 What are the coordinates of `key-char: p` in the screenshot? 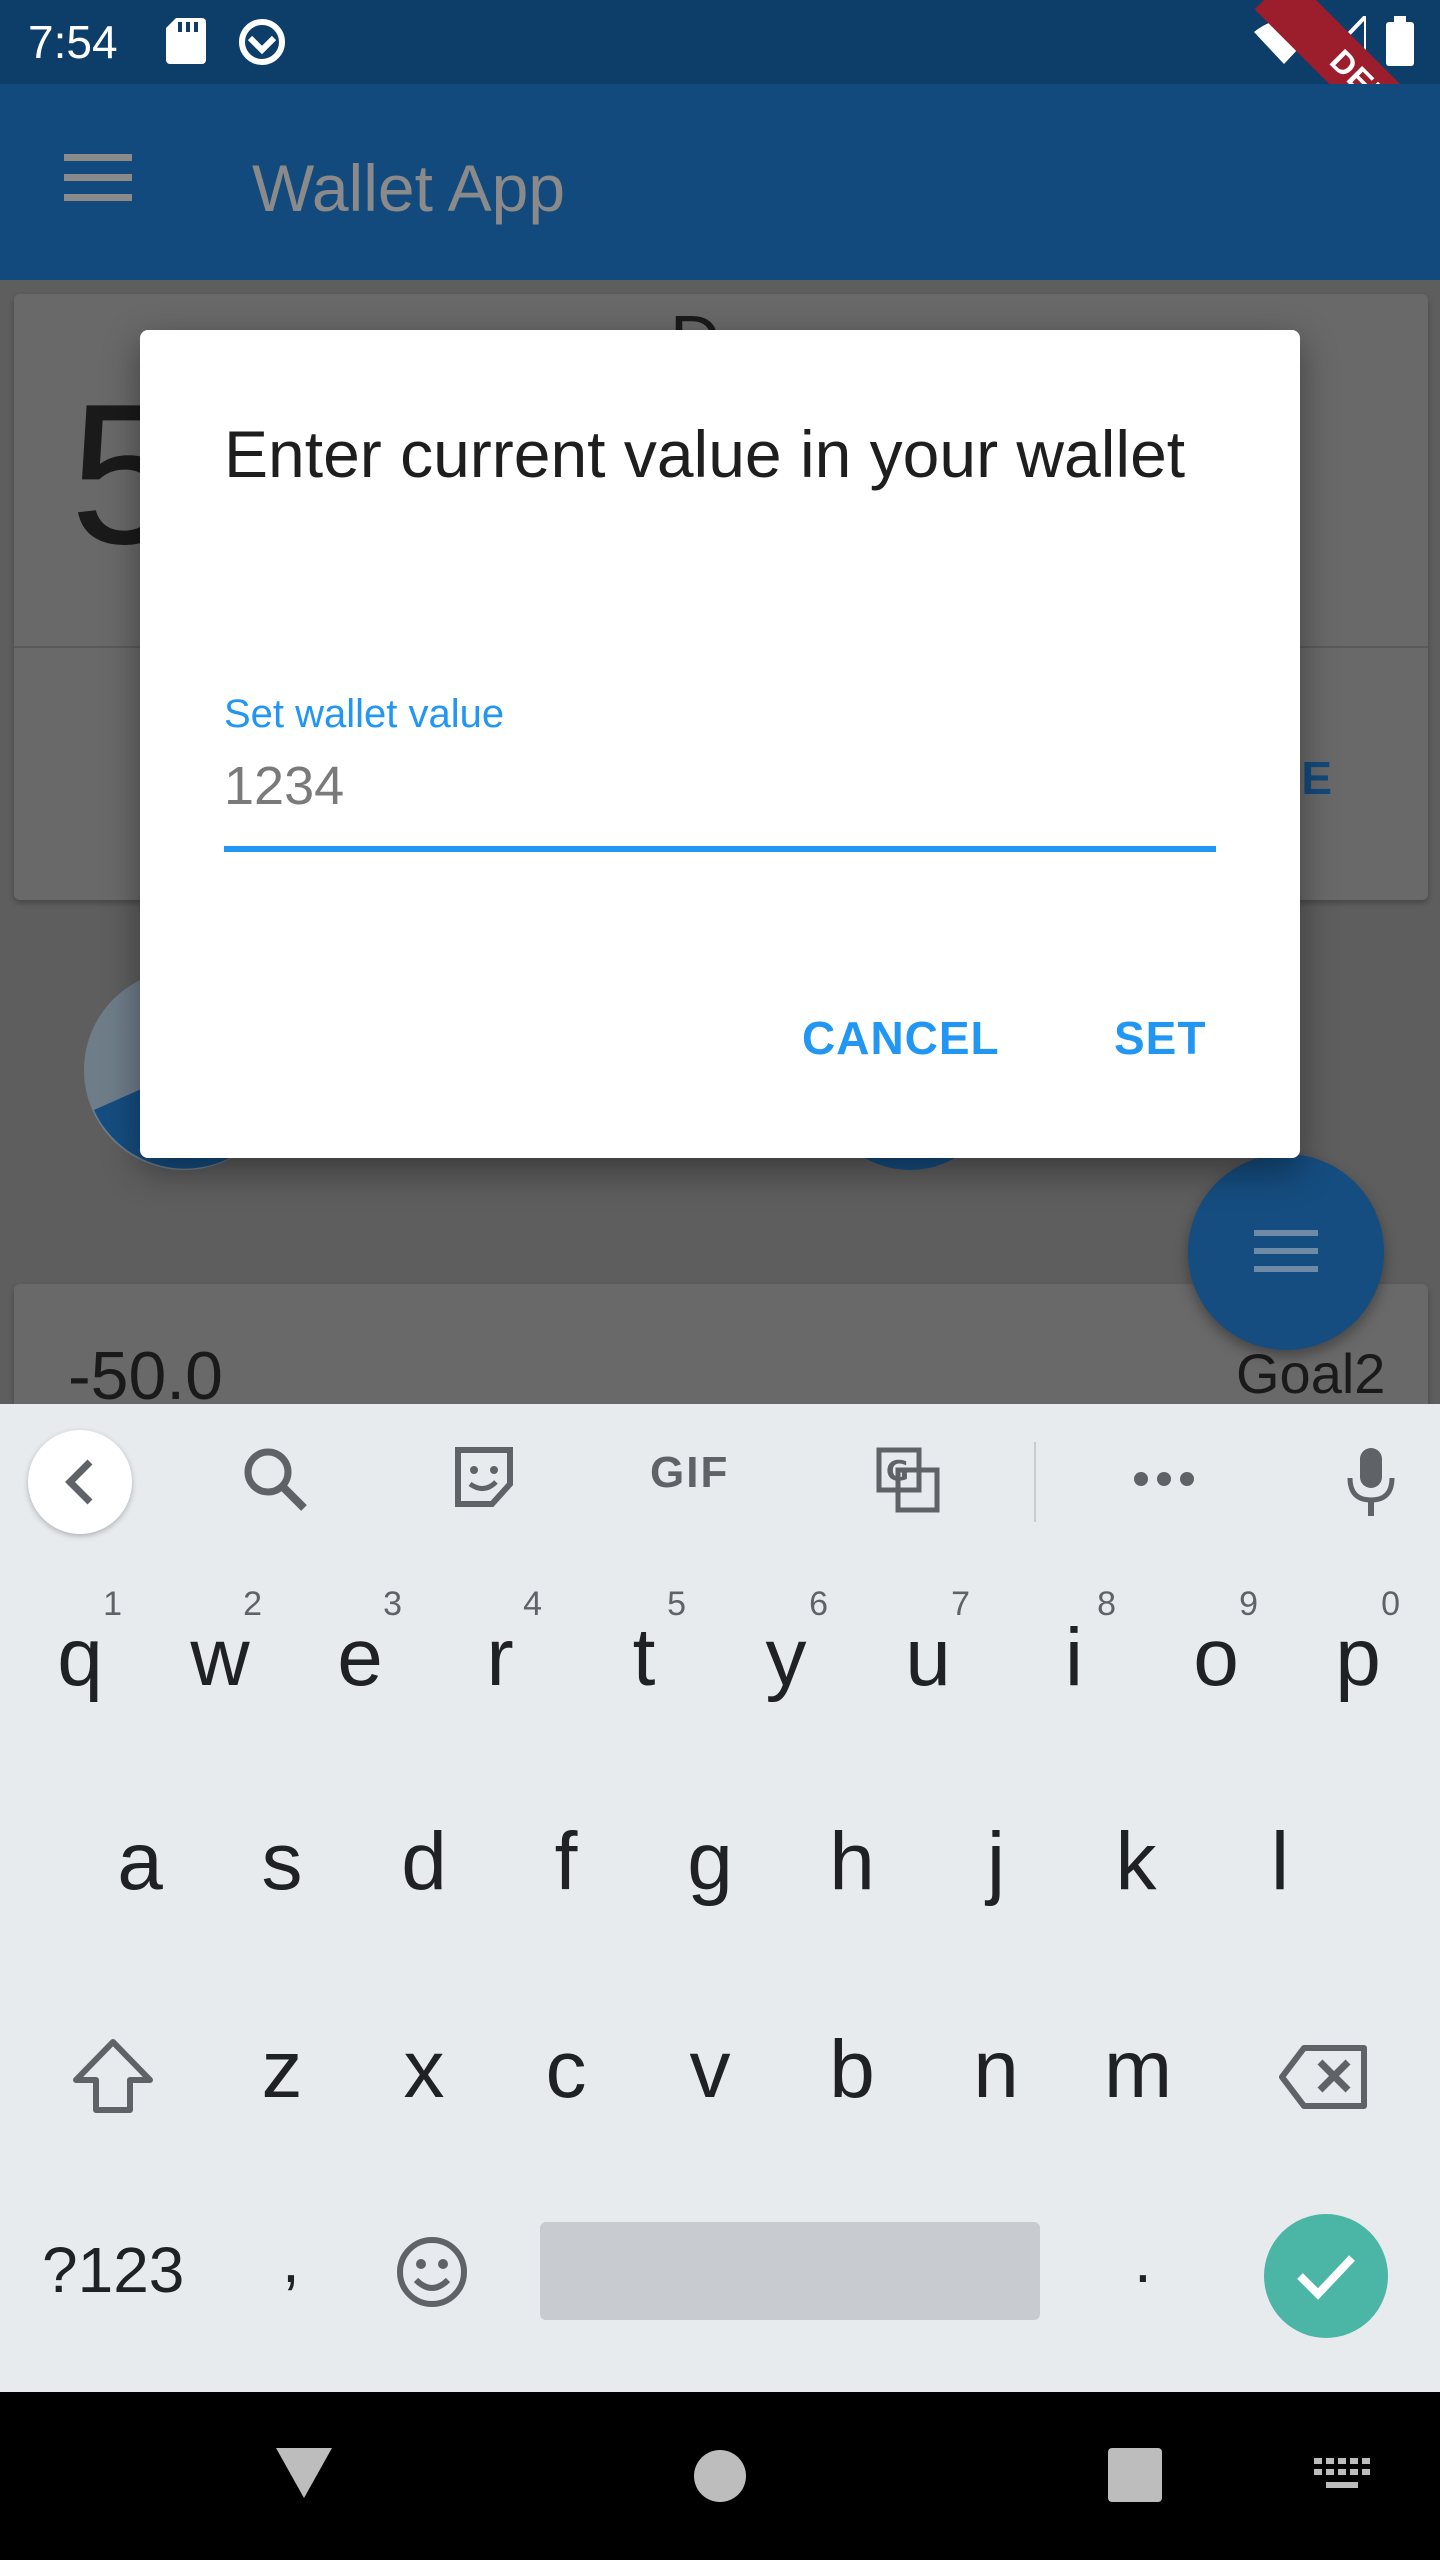 It's located at (1358, 1657).